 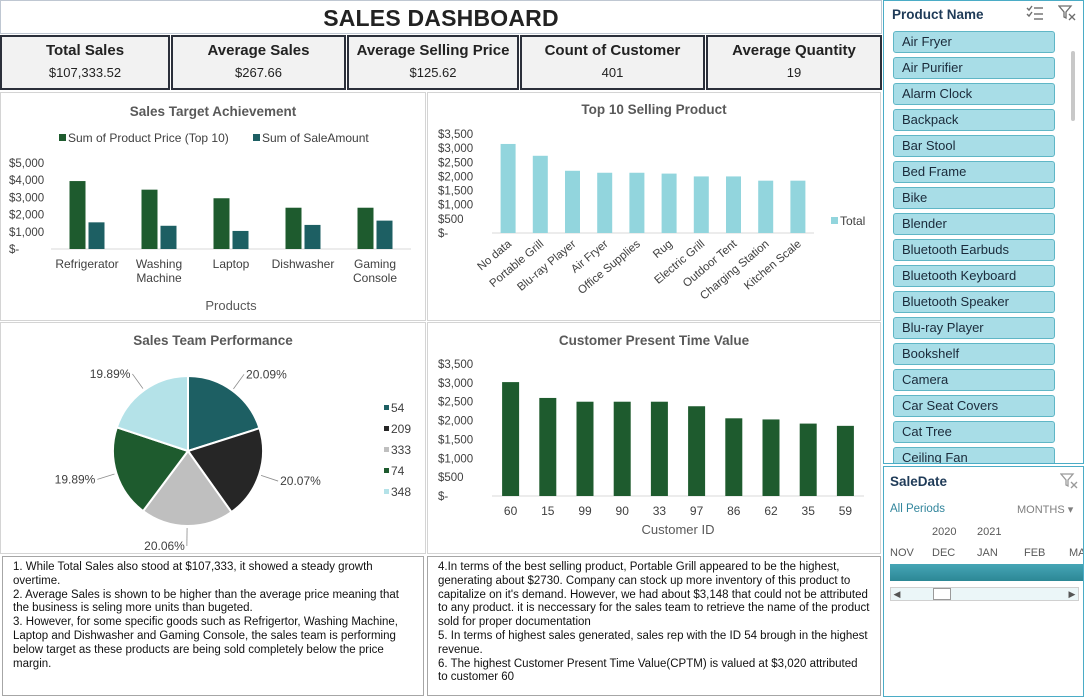 What do you see at coordinates (984, 594) in the screenshot?
I see `timeline-scrollbar: ◀ ▶` at bounding box center [984, 594].